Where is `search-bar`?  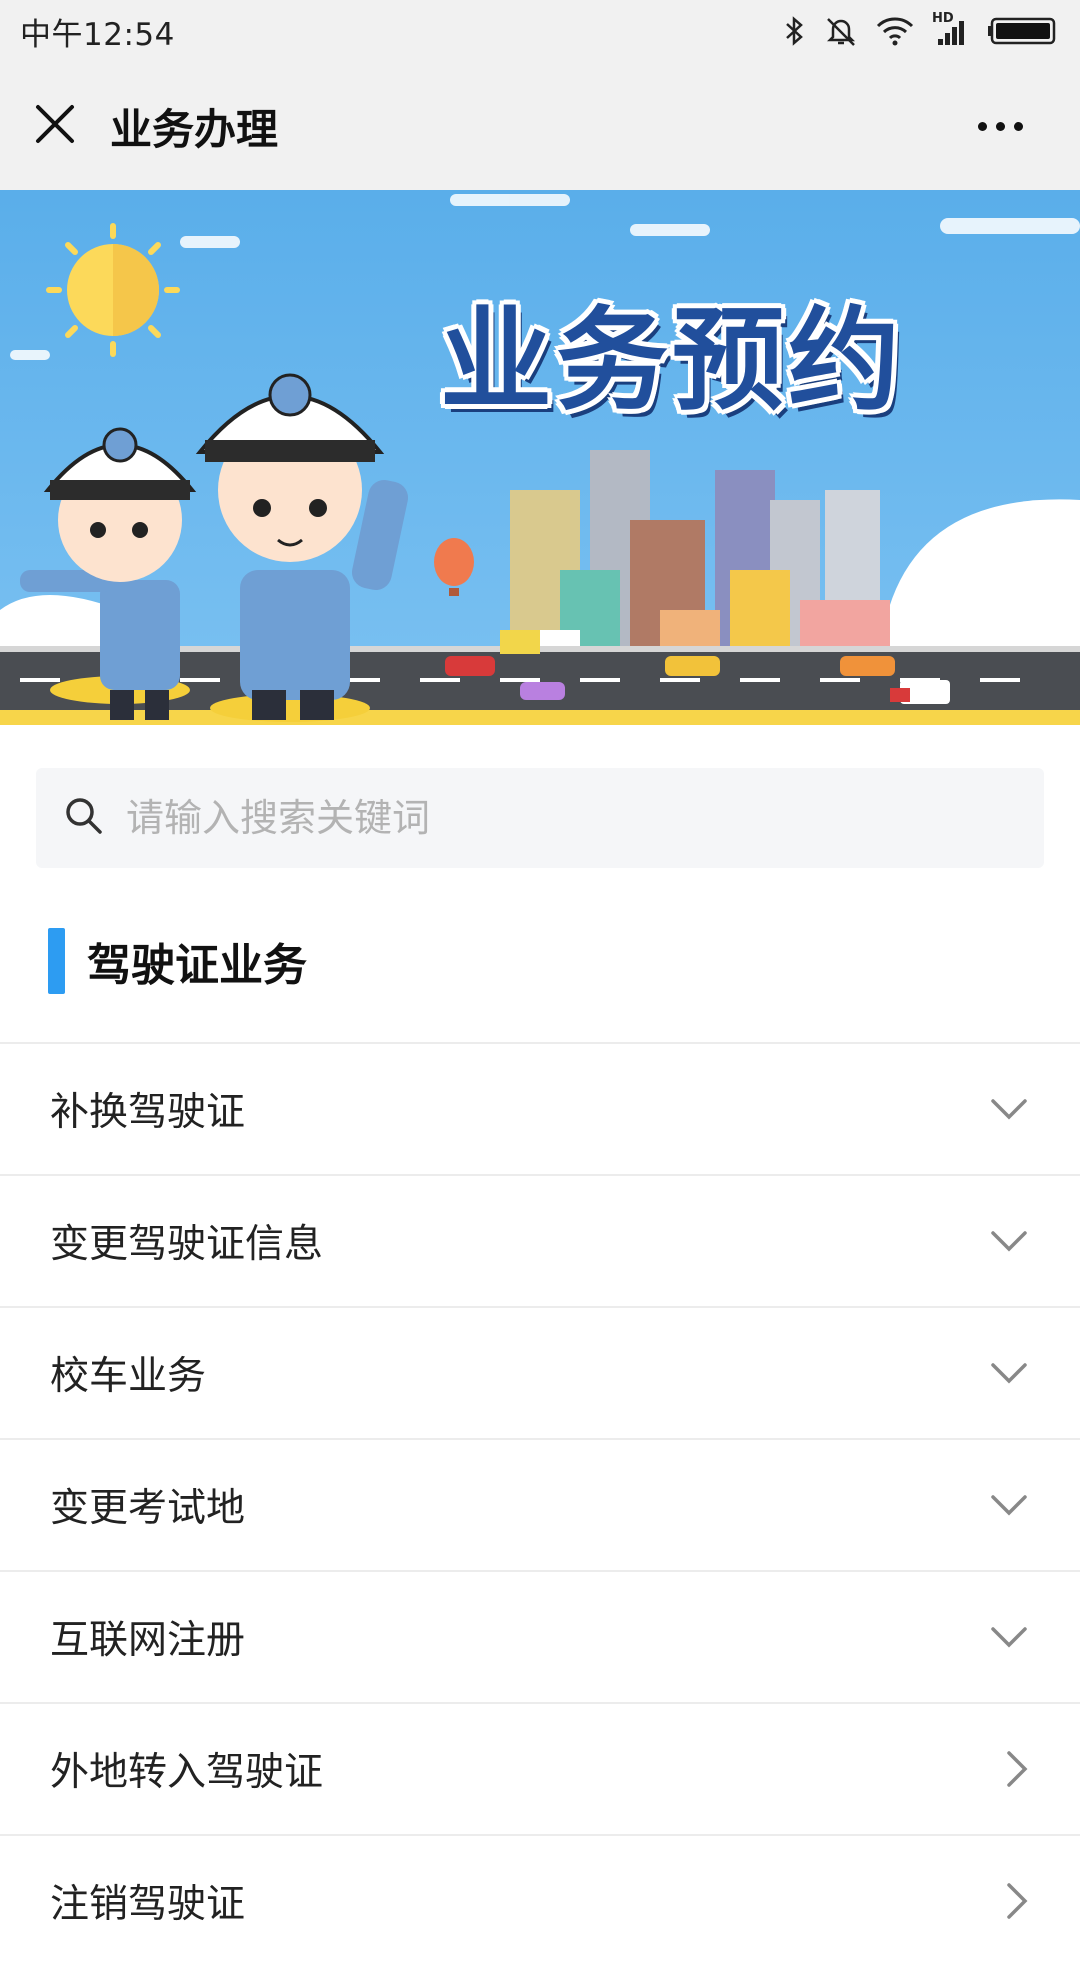
search-bar is located at coordinates (540, 818).